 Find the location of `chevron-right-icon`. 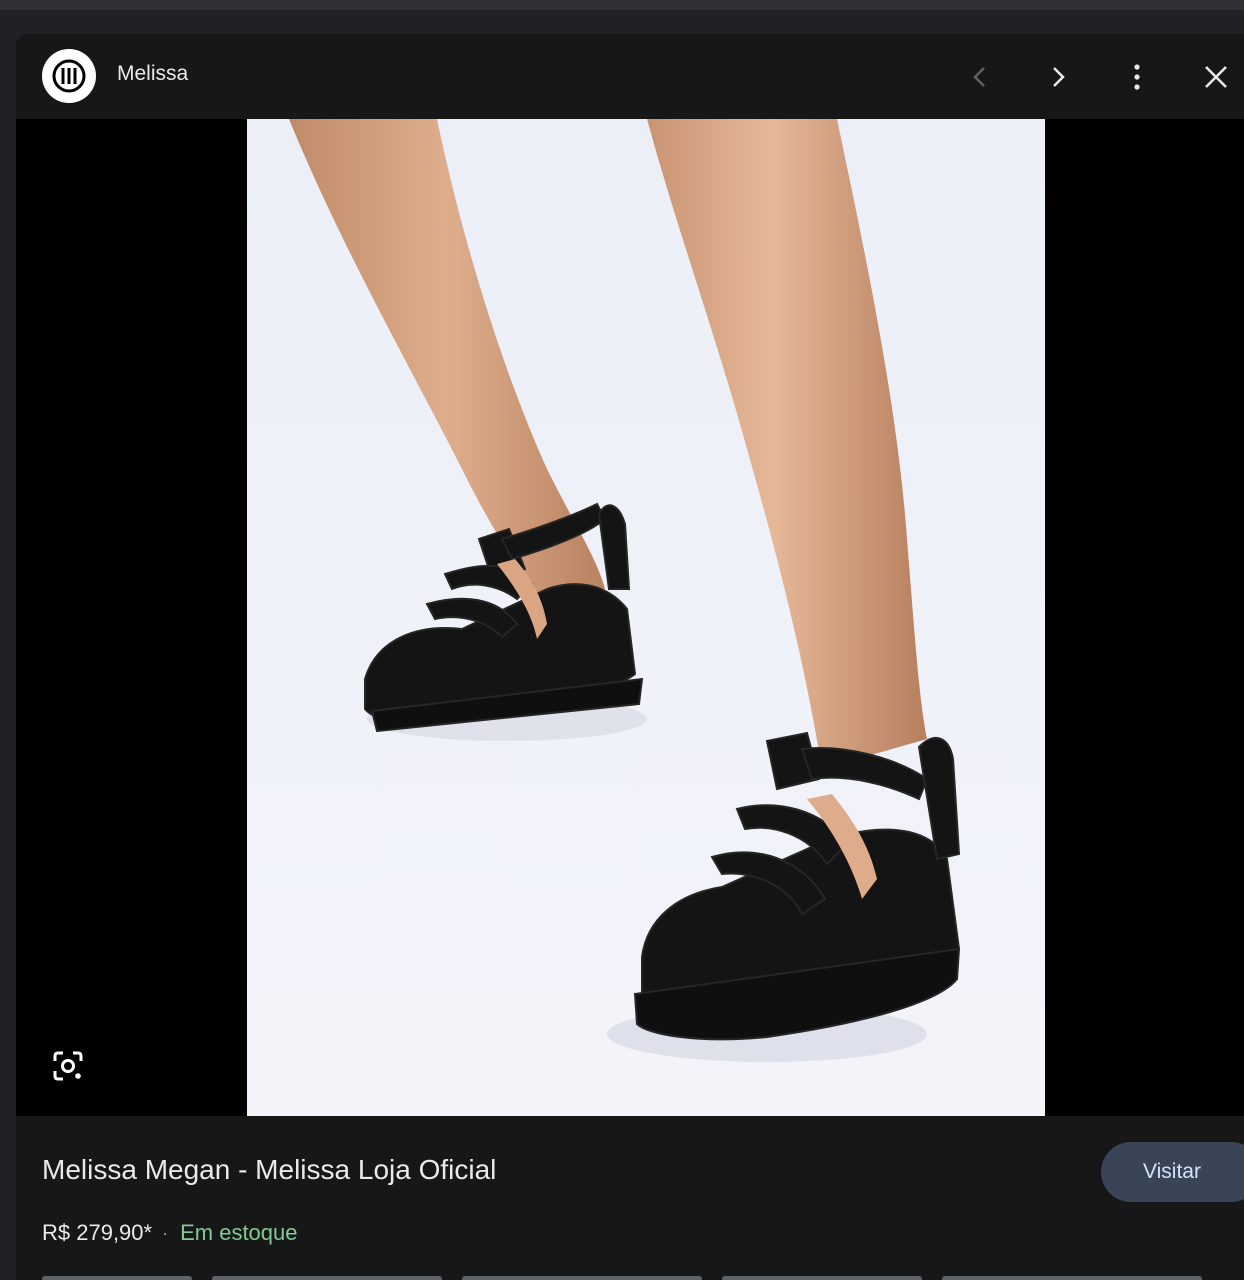

chevron-right-icon is located at coordinates (1059, 77).